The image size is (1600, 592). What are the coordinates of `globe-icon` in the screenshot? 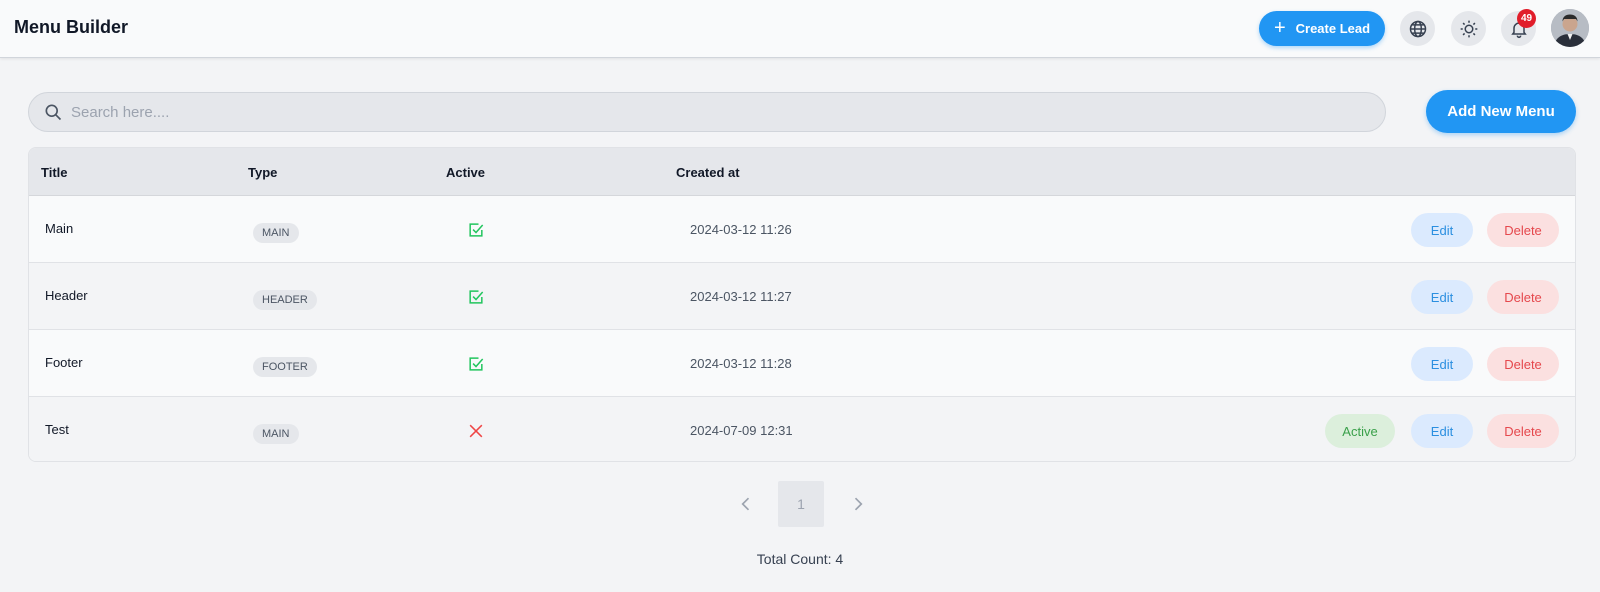 It's located at (1417, 28).